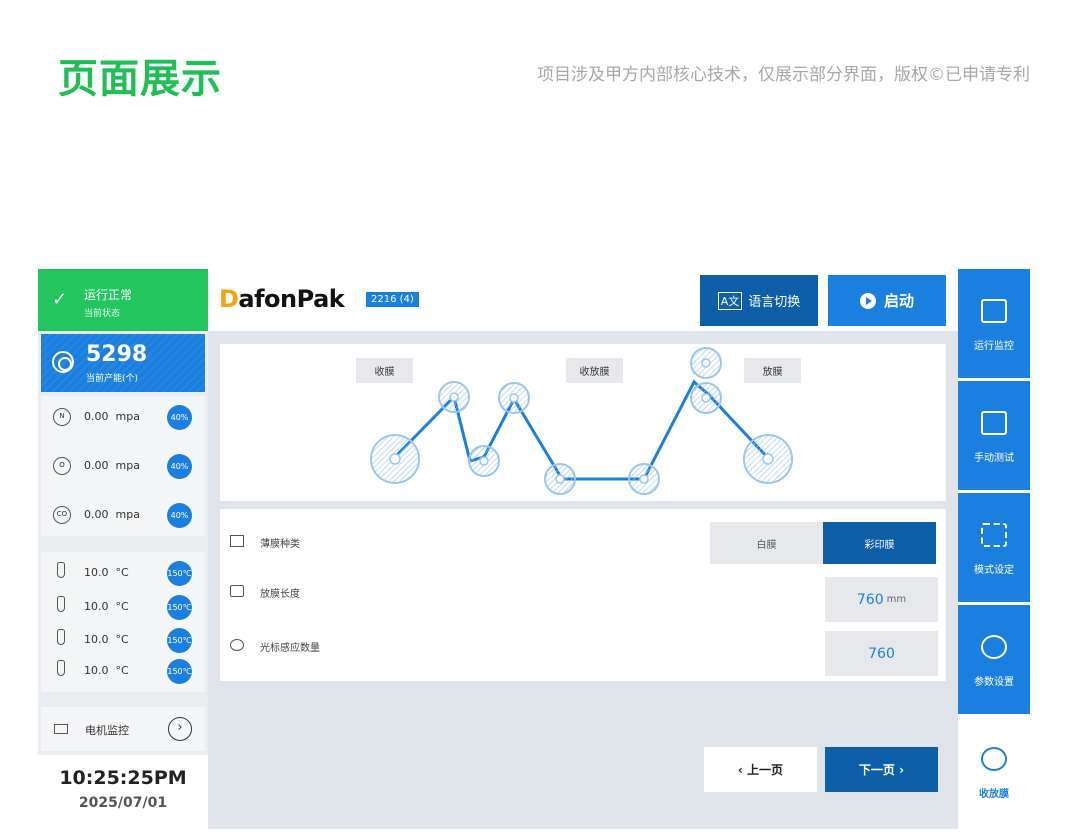 The height and width of the screenshot is (837, 1080). I want to click on sensor-icon, so click(237, 645).